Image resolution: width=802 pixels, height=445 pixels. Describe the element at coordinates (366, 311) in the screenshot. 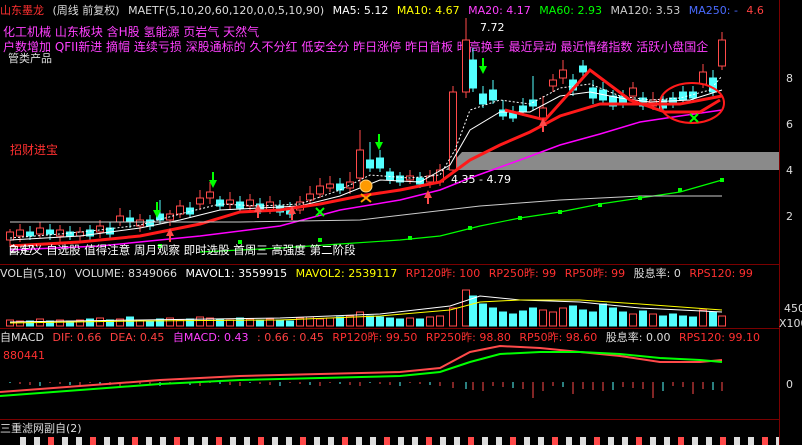

I see `mavol2-line` at that location.